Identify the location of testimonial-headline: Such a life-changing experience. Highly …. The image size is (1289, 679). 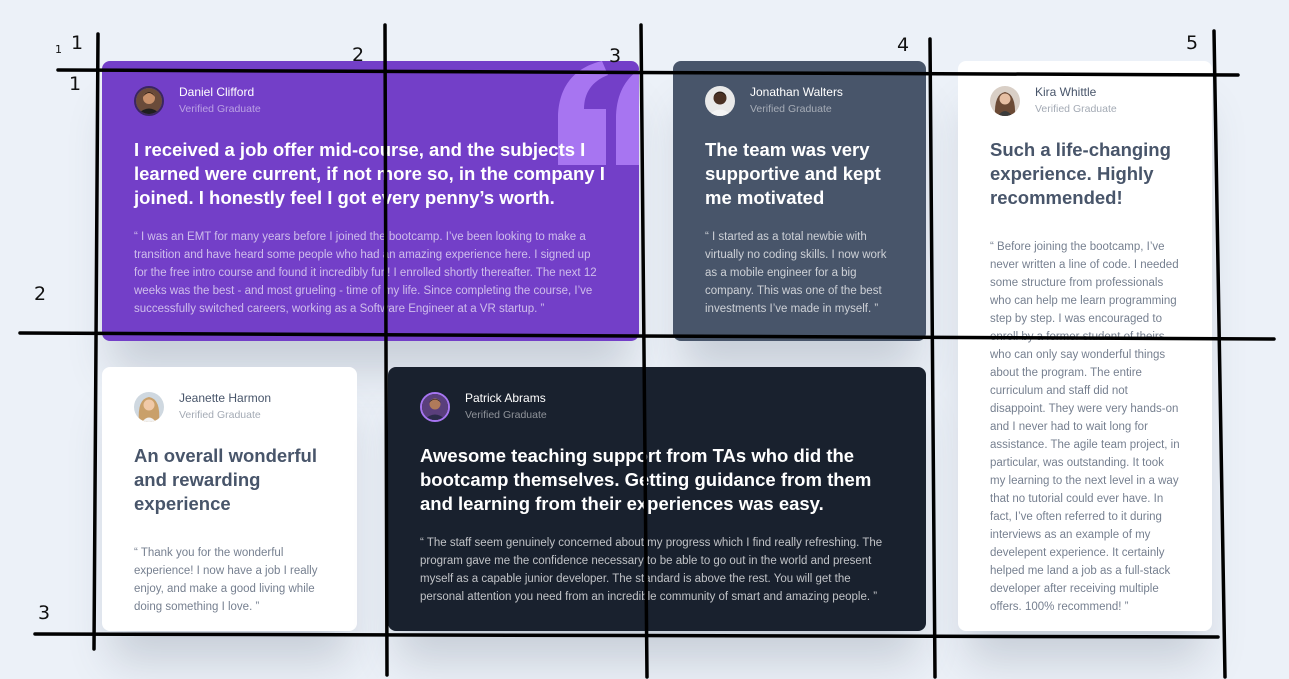
(1080, 173).